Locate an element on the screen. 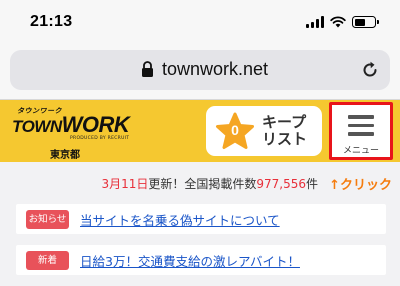 Image resolution: width=400 pixels, height=286 pixels. status-time: 21:13 is located at coordinates (51, 21).